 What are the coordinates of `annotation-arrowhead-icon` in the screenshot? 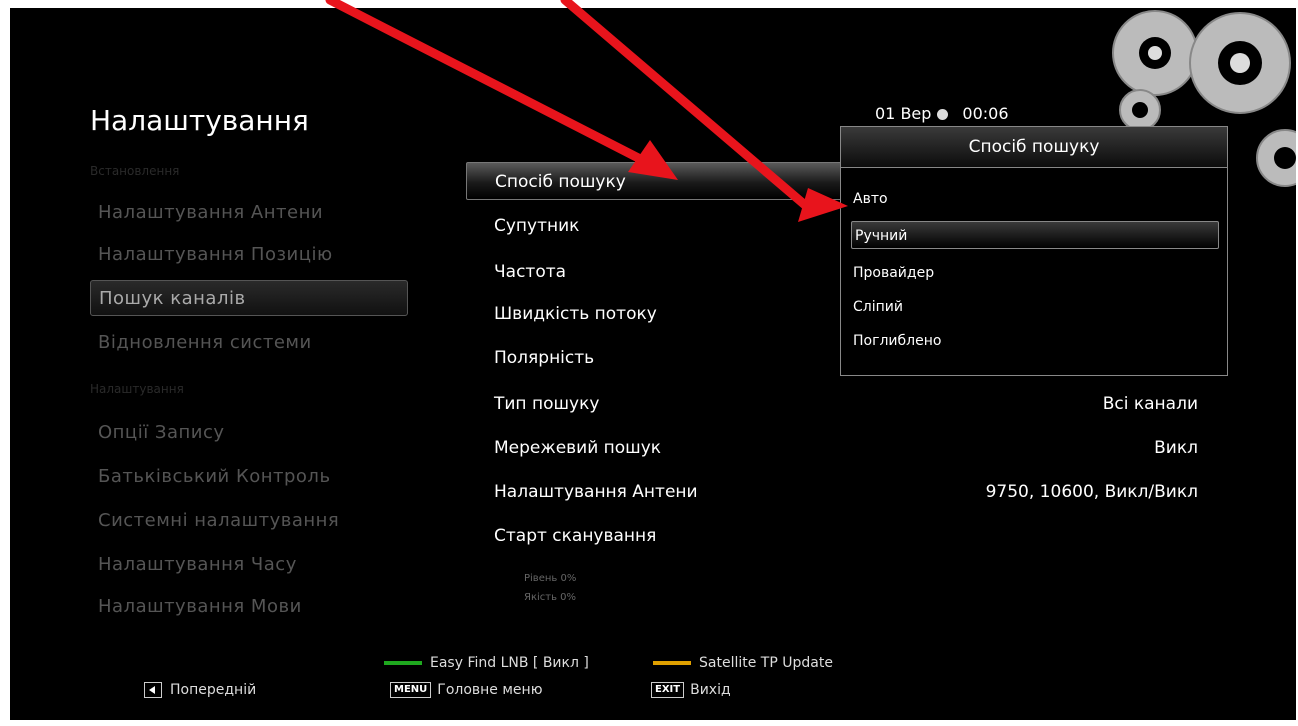 It's located at (823, 205).